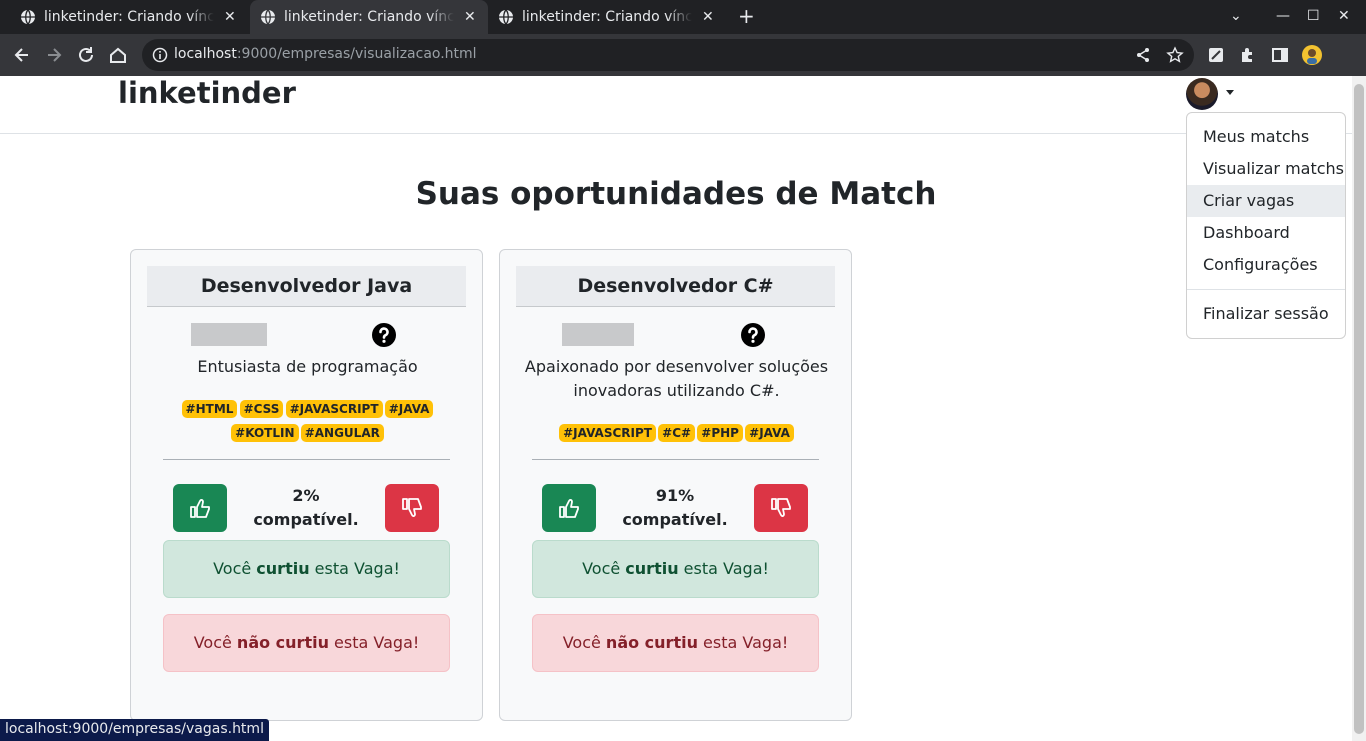  What do you see at coordinates (1283, 16) in the screenshot?
I see `minimize-icon: —` at bounding box center [1283, 16].